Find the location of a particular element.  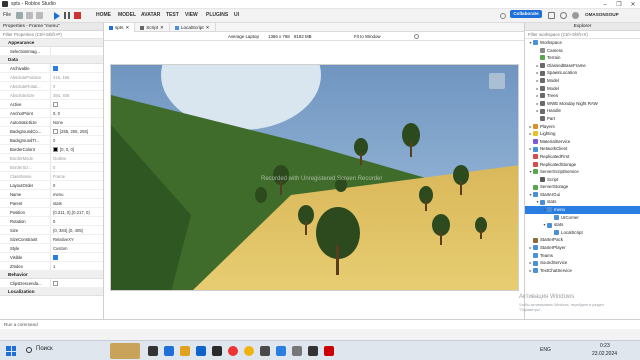

property-row: SizeConstraint RelativeXY is located at coordinates (51, 239).